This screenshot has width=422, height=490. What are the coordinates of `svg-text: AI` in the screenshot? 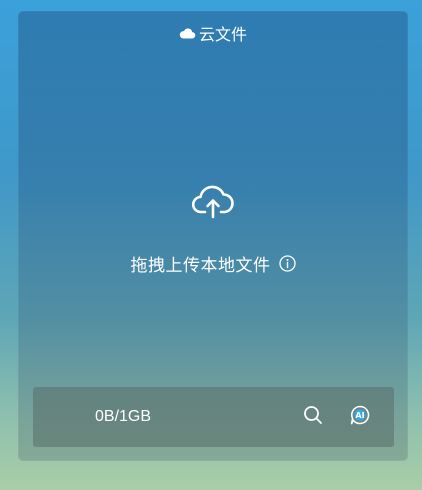 It's located at (359, 414).